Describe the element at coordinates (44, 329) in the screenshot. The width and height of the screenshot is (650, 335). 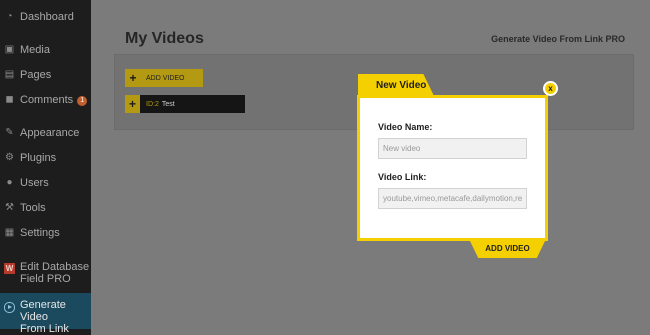
I see `sidebar-item-label-line2: From Link PRO` at that location.